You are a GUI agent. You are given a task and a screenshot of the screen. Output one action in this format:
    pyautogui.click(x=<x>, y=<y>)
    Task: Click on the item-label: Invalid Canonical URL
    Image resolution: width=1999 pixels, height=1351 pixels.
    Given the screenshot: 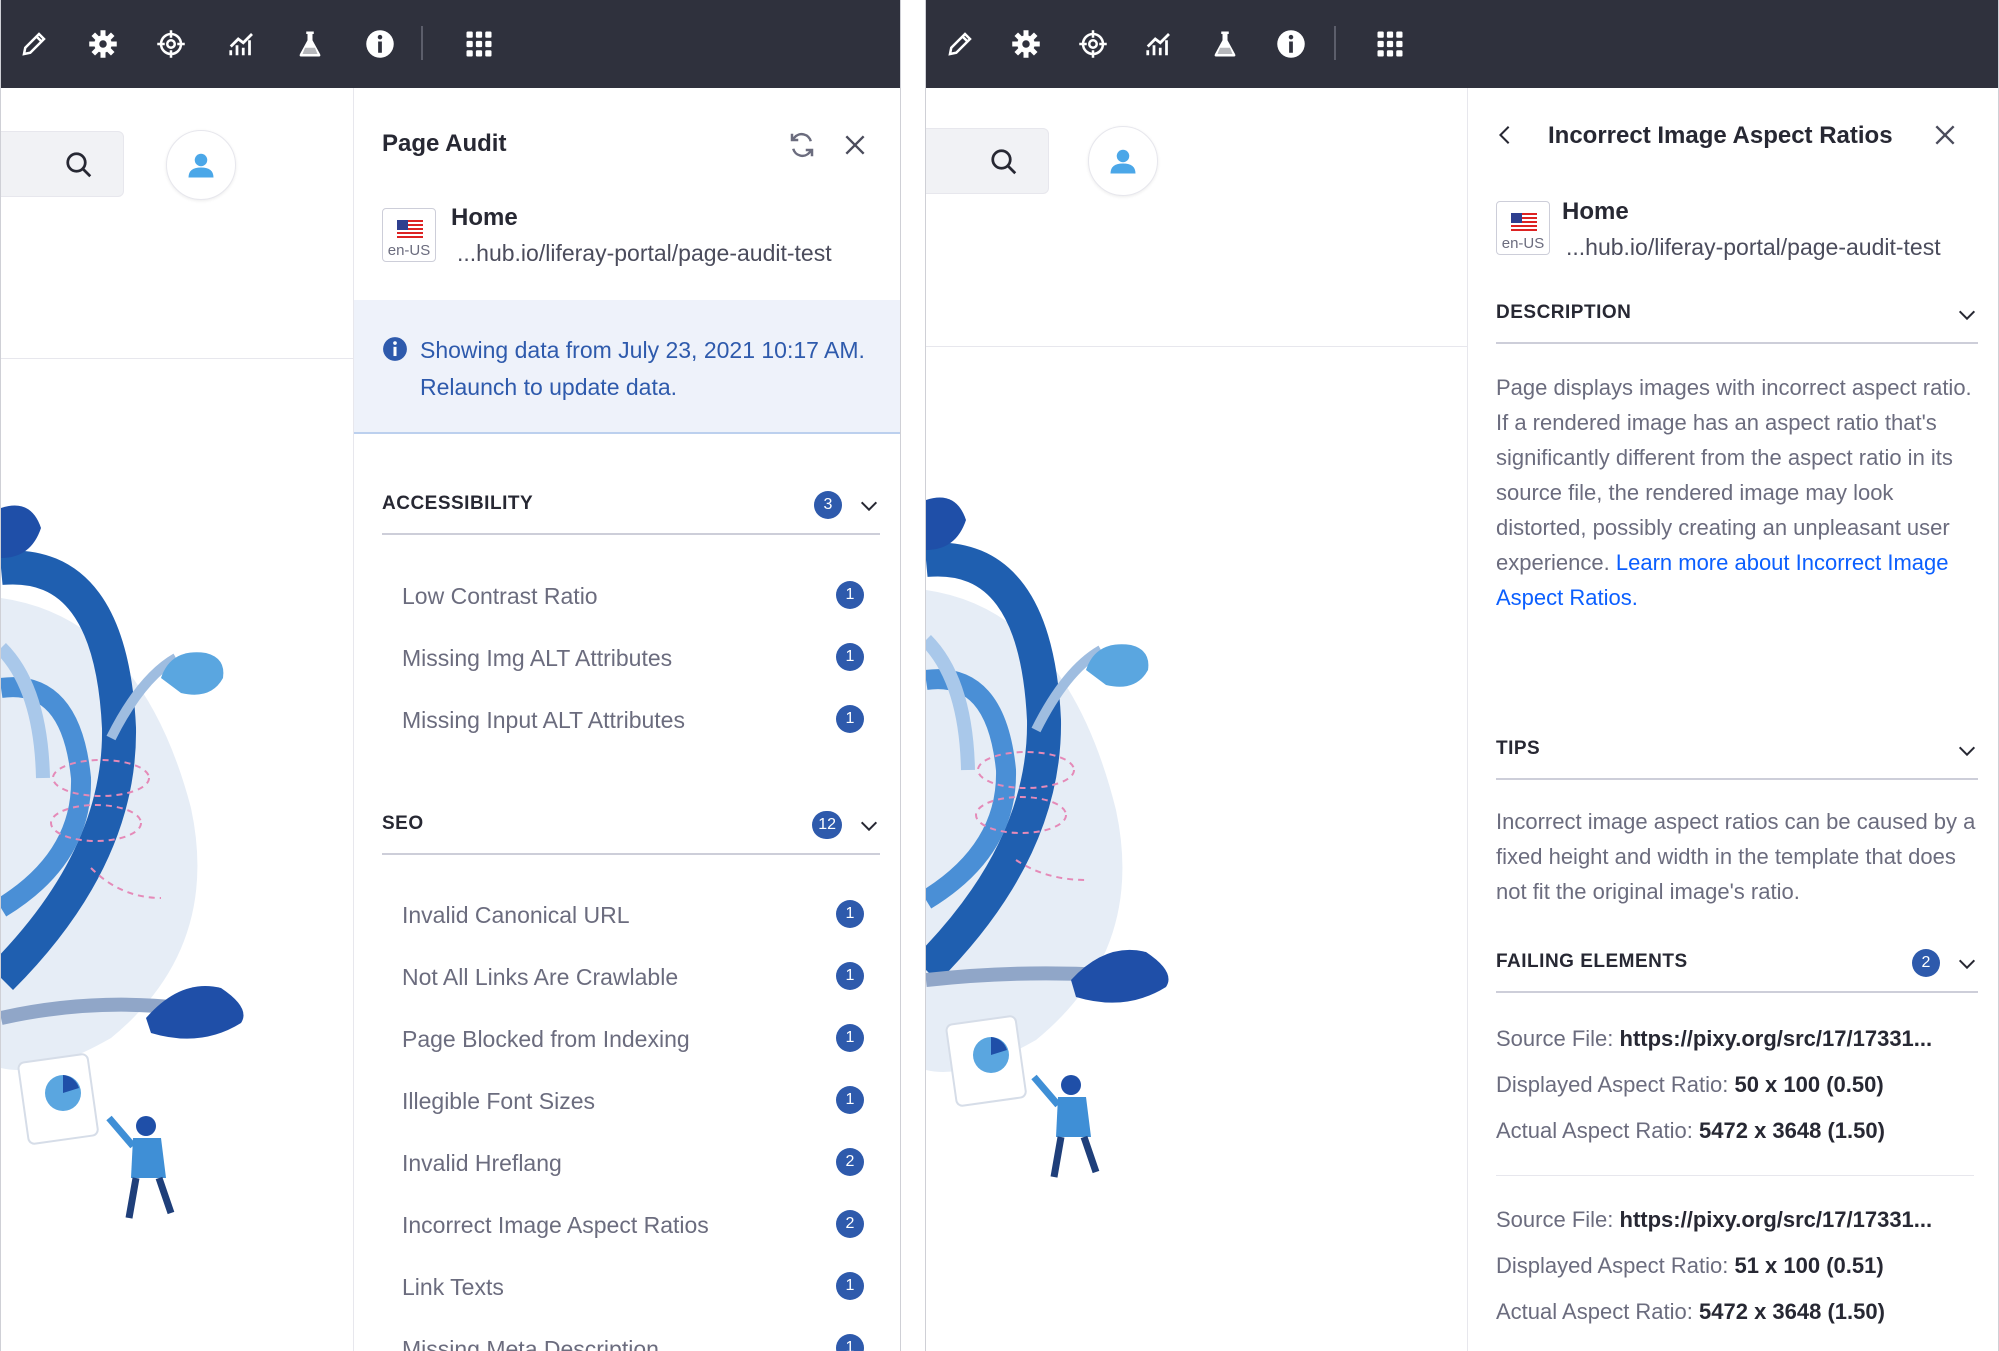 What is the action you would take?
    pyautogui.click(x=516, y=915)
    